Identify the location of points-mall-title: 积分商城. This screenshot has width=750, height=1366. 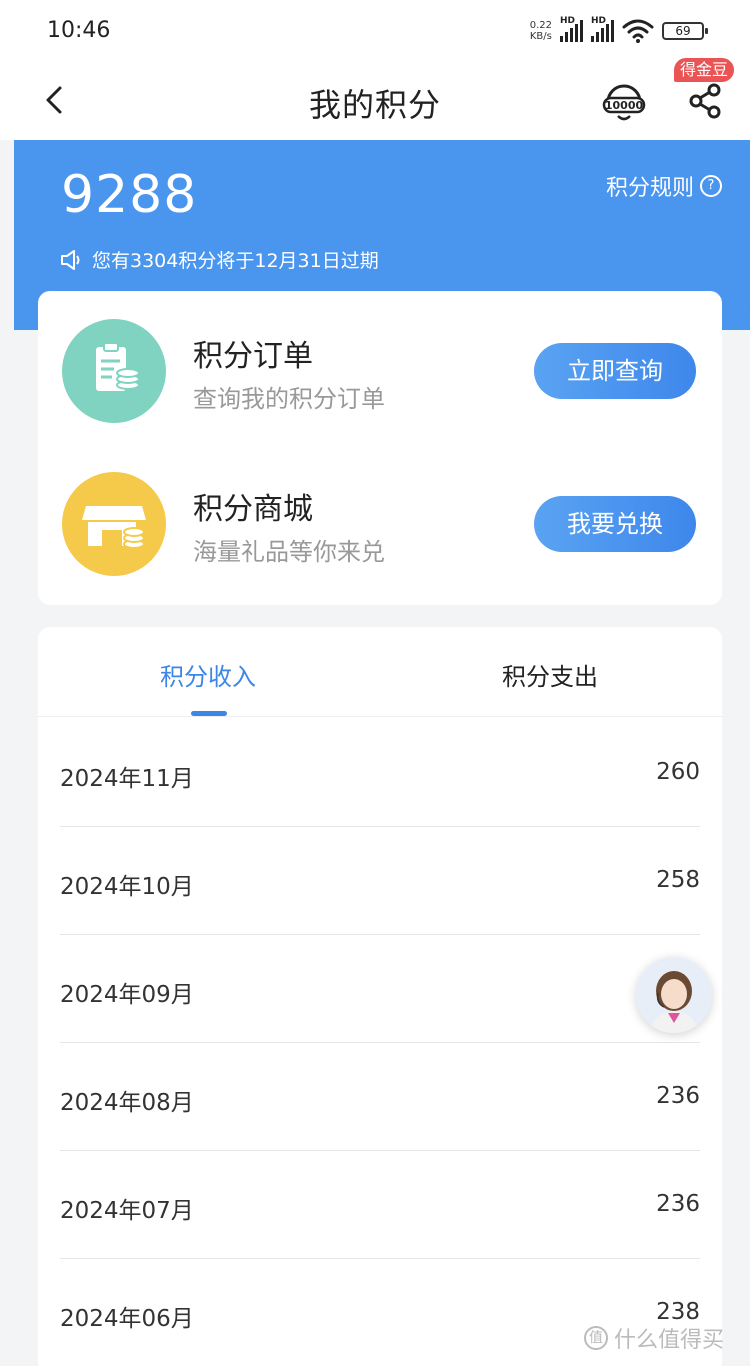
(253, 509).